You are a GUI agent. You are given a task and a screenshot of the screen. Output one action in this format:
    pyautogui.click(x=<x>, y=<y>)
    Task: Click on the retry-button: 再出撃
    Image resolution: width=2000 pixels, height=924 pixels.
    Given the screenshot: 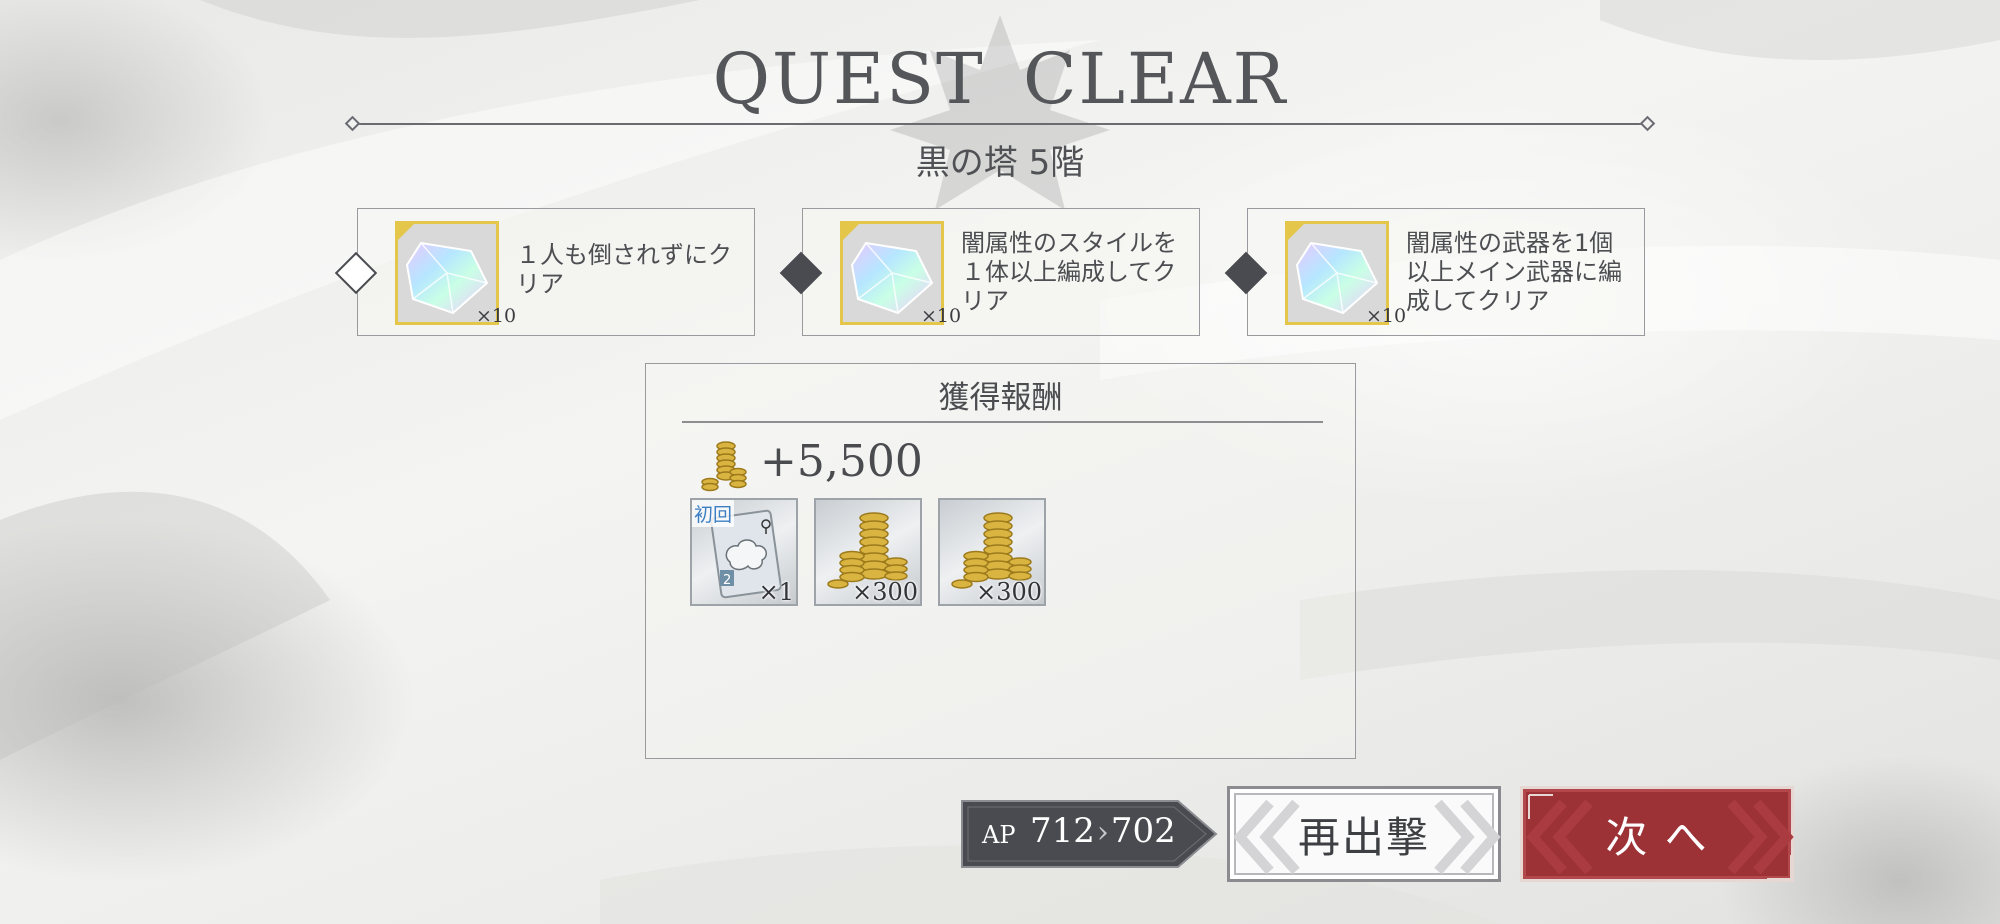 What is the action you would take?
    pyautogui.click(x=1364, y=834)
    